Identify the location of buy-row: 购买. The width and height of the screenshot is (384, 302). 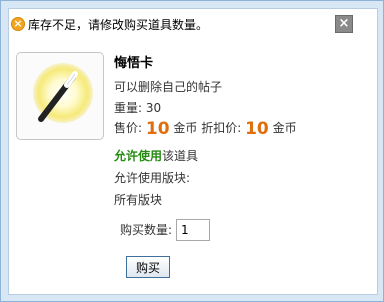
(154, 267).